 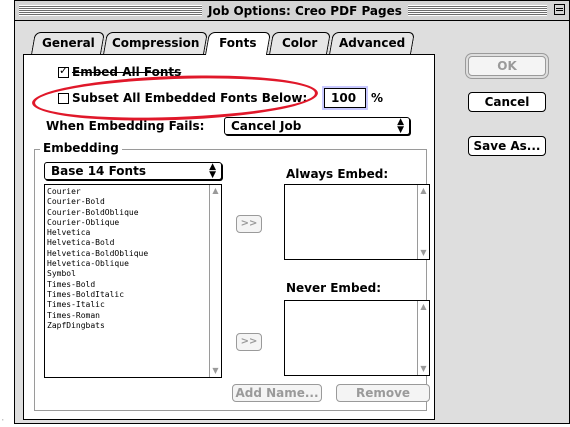 What do you see at coordinates (97, 305) in the screenshot?
I see `list-item: Times-Italic` at bounding box center [97, 305].